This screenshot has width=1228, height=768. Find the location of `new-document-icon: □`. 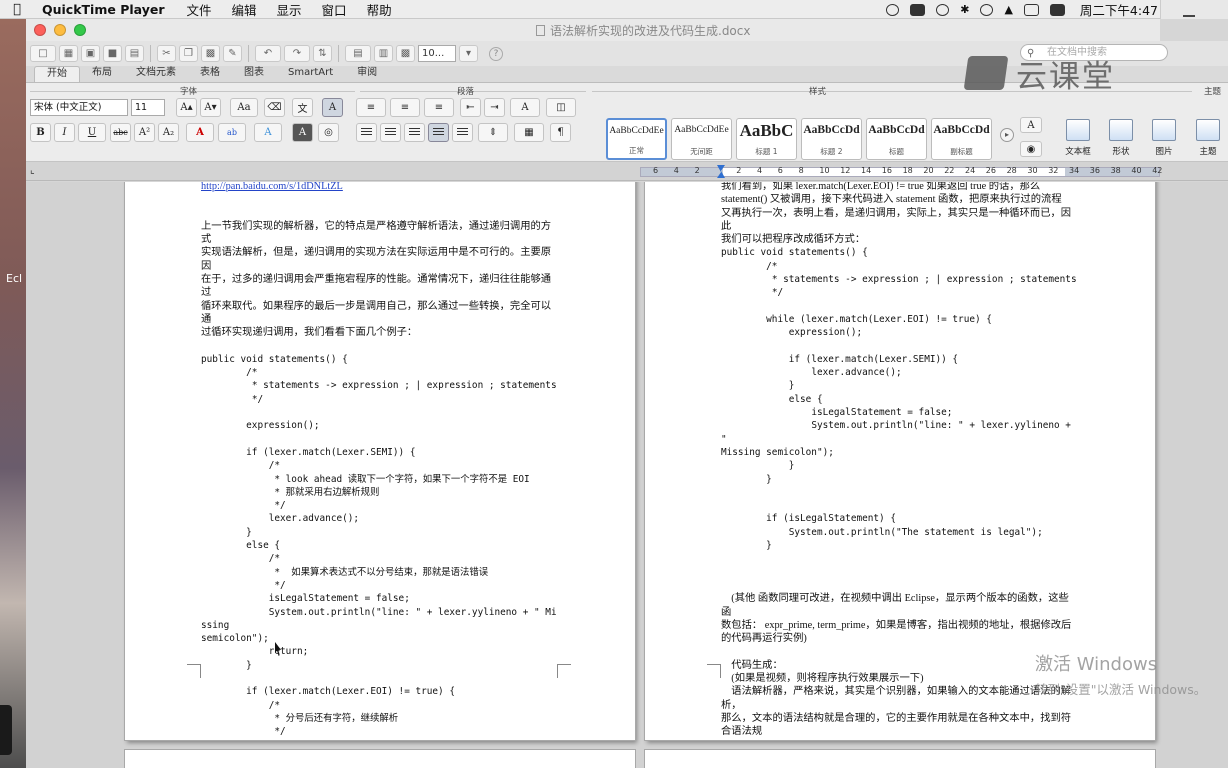

new-document-icon: □ is located at coordinates (43, 53).